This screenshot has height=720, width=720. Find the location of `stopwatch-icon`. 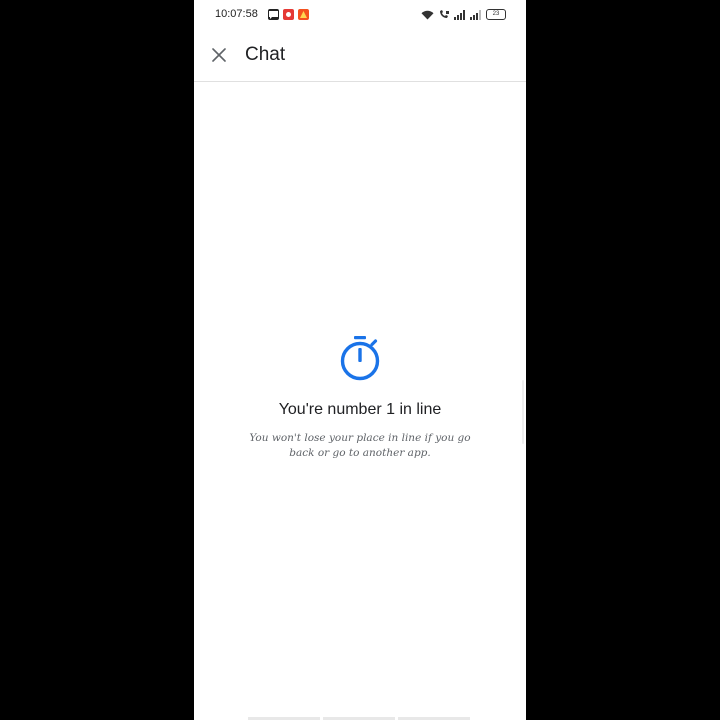

stopwatch-icon is located at coordinates (360, 358).